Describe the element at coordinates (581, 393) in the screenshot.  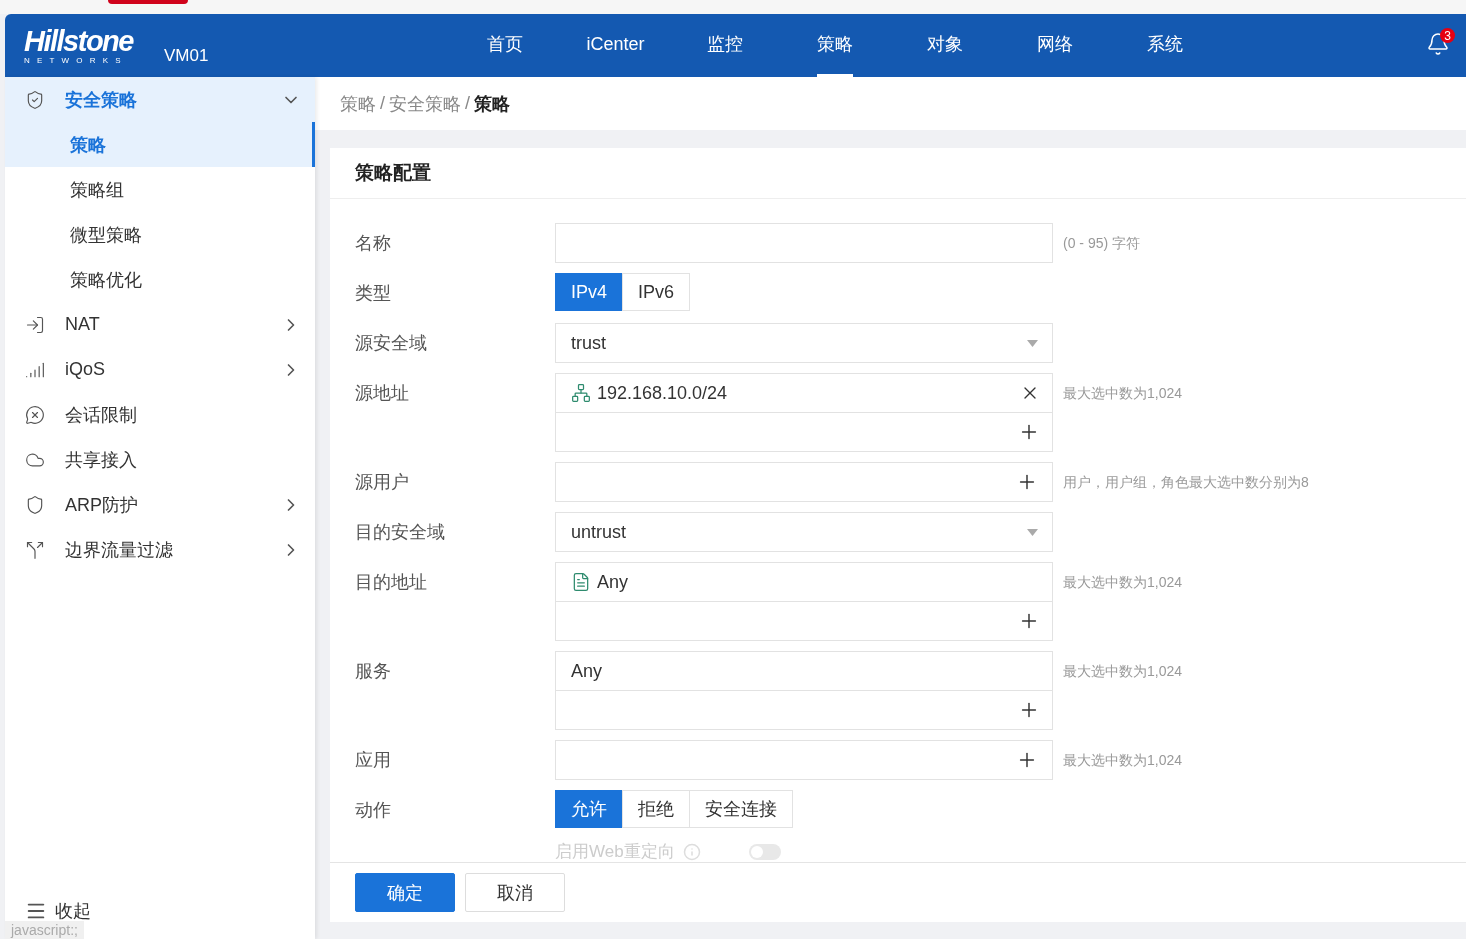
I see `network-icon` at that location.